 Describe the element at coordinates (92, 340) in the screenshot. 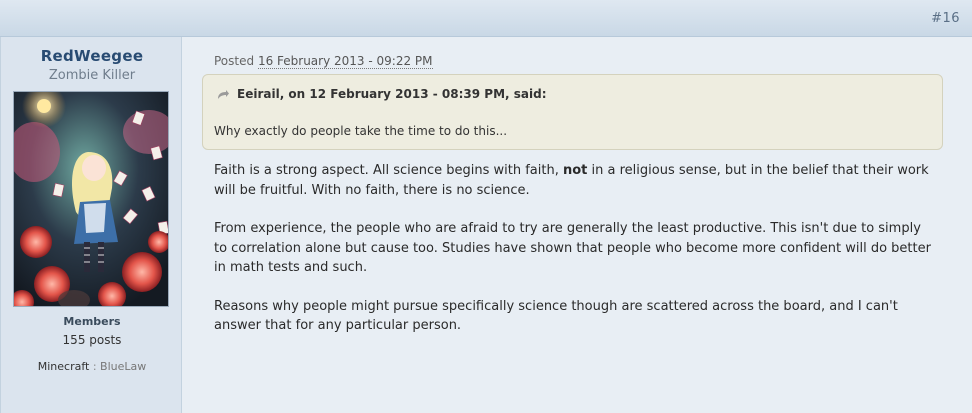

I see `post-count: 155 posts` at that location.